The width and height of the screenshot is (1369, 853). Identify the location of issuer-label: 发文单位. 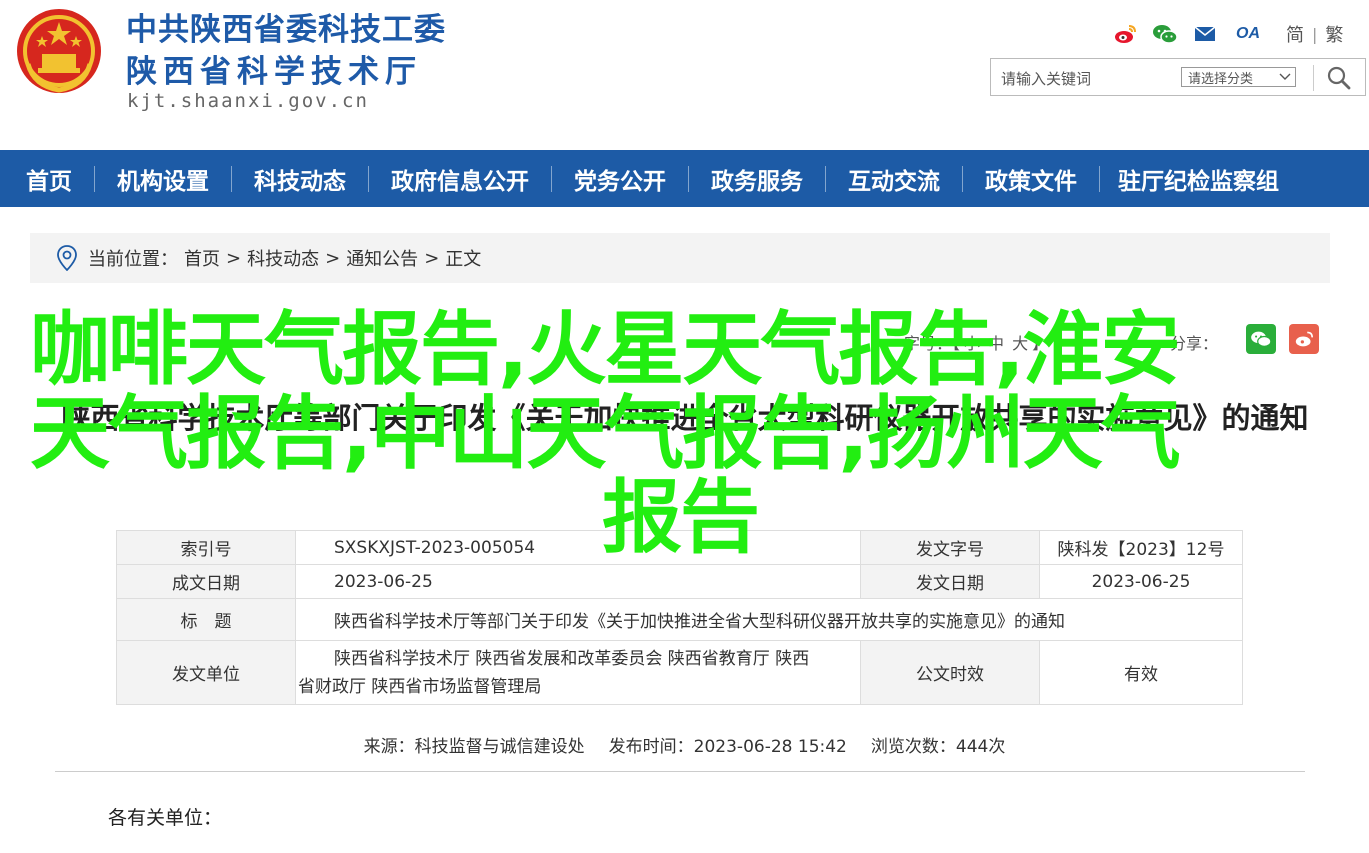
(206, 672).